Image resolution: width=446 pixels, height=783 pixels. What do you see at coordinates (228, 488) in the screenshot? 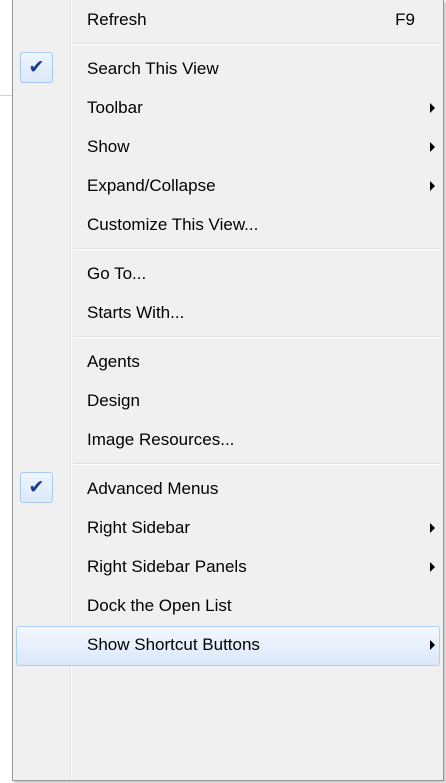
I see `menu-item-advanced-menus: ✔ Advanced Menus` at bounding box center [228, 488].